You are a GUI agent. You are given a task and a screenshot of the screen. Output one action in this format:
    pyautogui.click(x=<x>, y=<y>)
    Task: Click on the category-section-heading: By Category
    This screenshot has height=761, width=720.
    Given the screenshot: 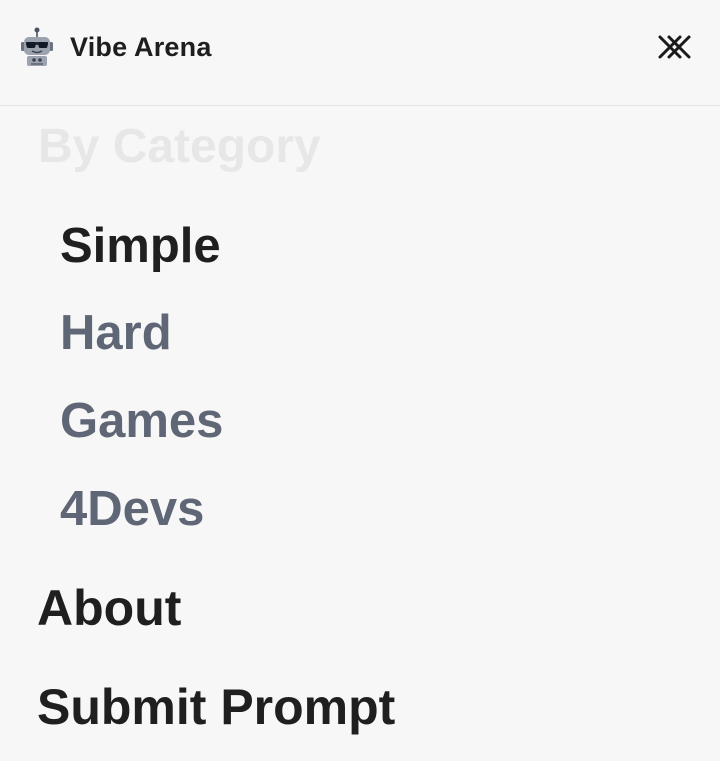 What is the action you would take?
    pyautogui.click(x=179, y=146)
    